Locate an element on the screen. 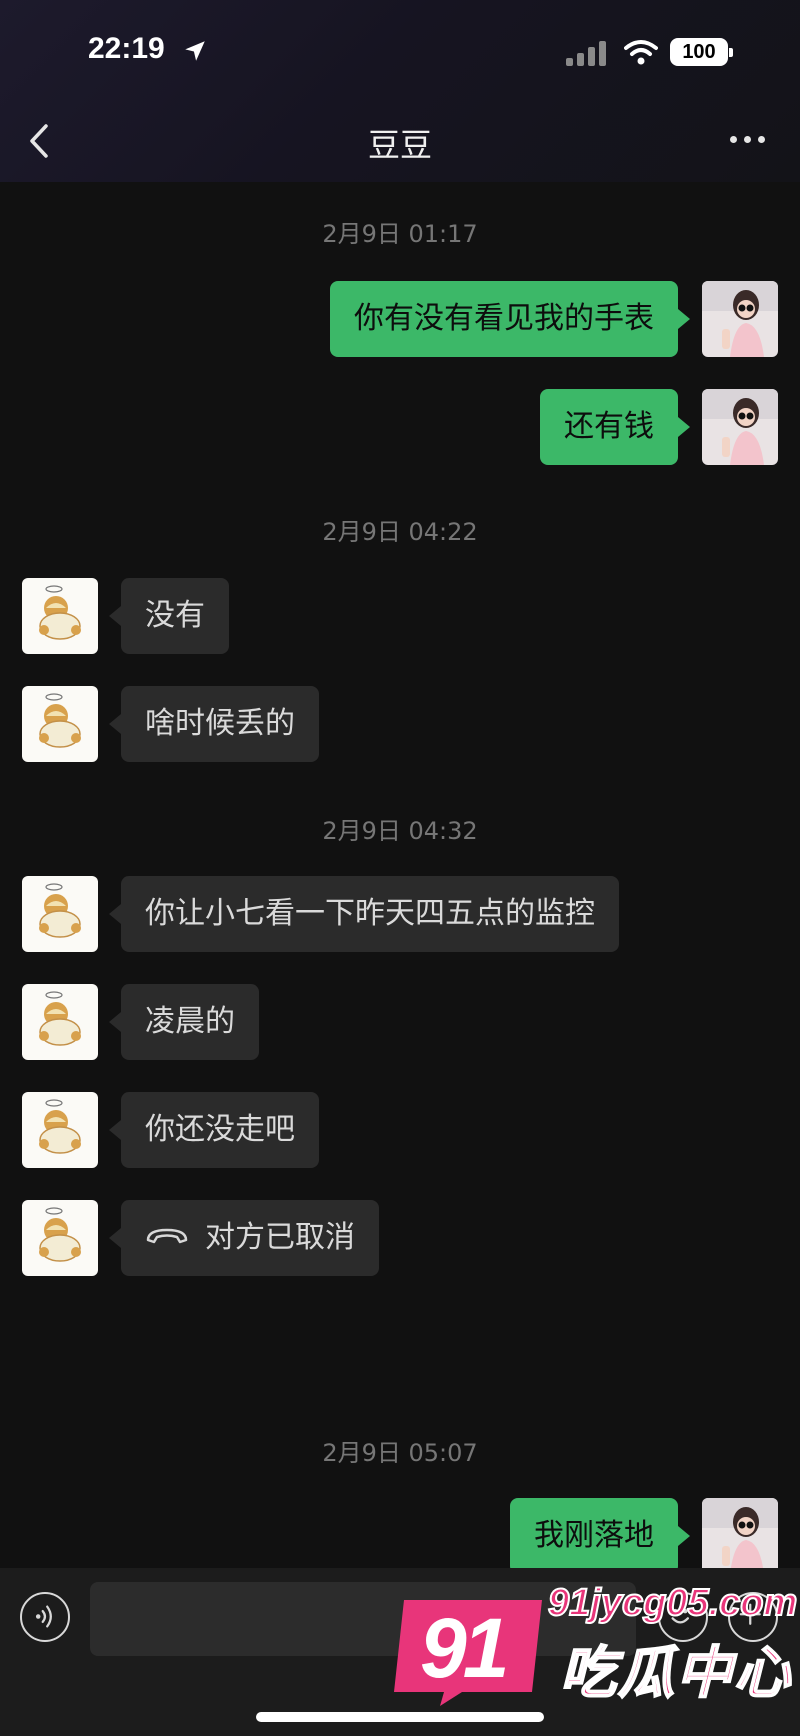 The image size is (800, 1736). wifi-icon is located at coordinates (641, 52).